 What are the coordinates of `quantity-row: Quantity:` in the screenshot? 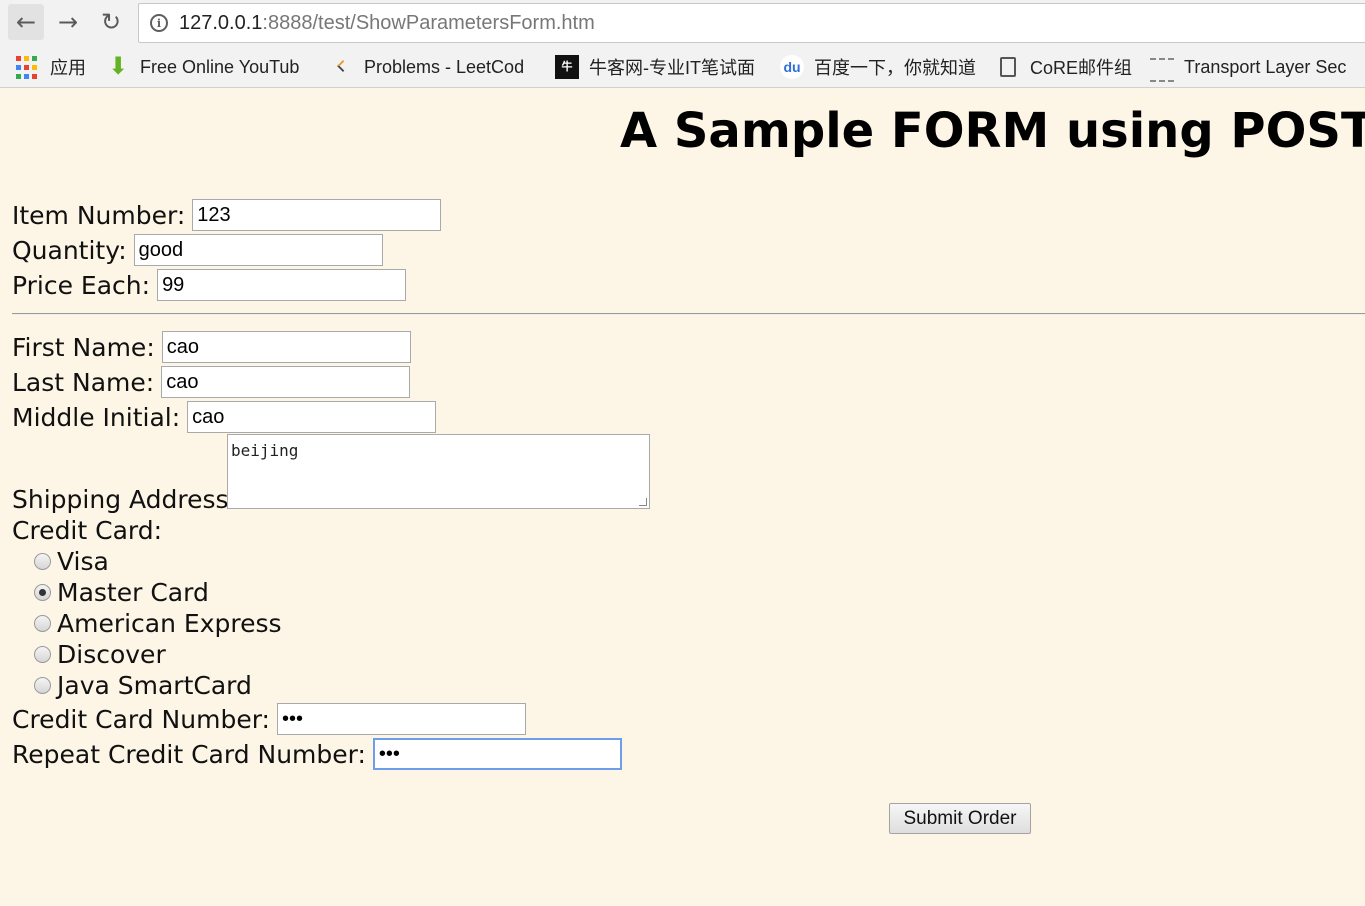 It's located at (197, 250).